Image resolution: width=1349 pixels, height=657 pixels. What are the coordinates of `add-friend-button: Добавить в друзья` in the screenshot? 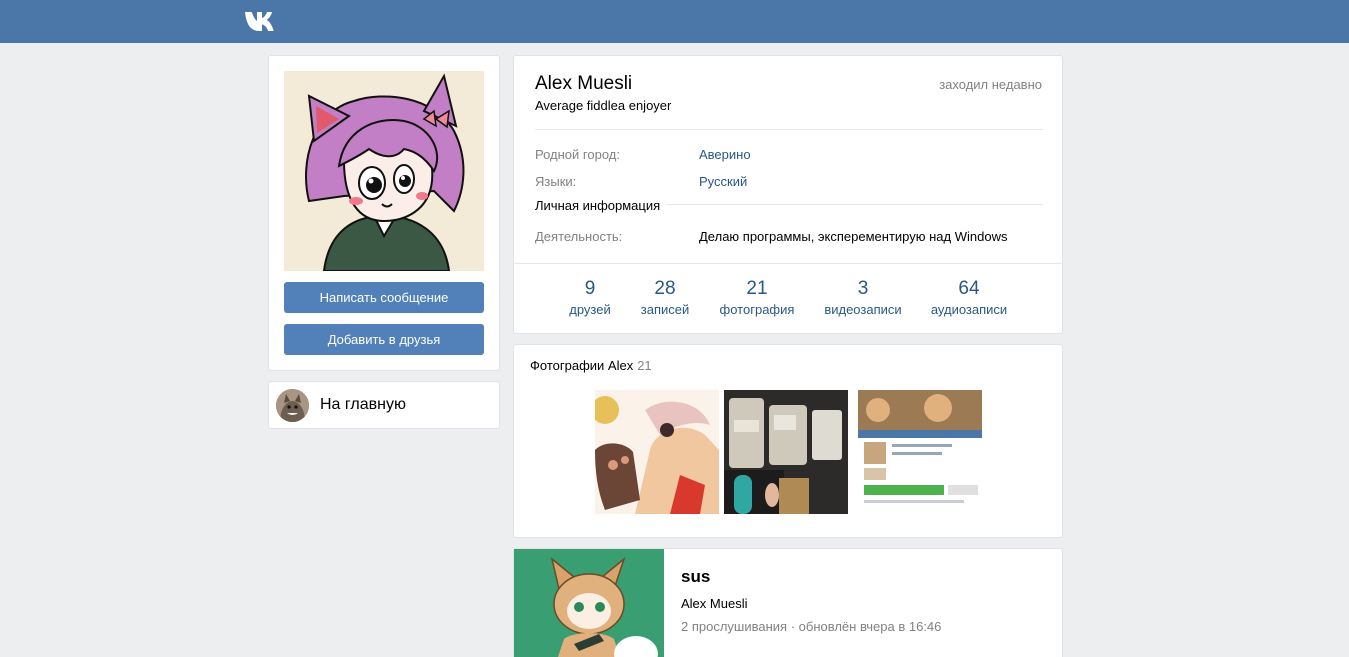 It's located at (384, 339).